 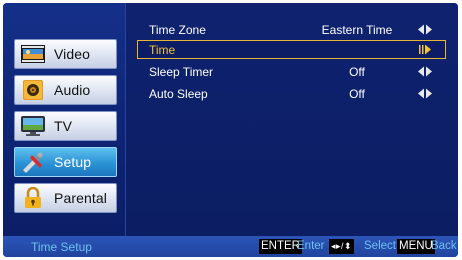 I want to click on sidebar-item-label: Setup, so click(x=73, y=162).